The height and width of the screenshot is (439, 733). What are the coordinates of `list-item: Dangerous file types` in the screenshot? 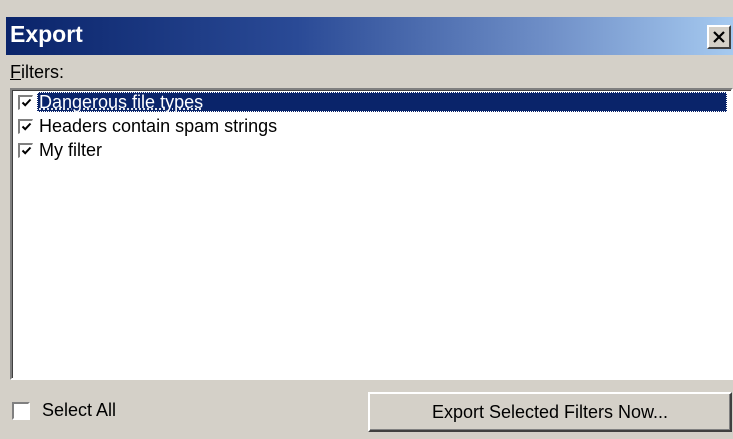 It's located at (371, 102).